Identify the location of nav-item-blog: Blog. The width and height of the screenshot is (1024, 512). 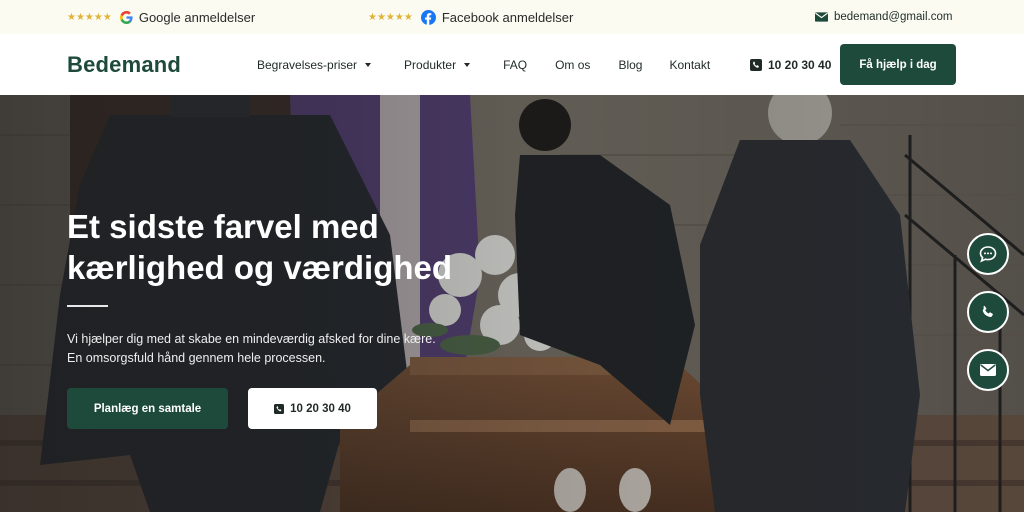
(630, 65).